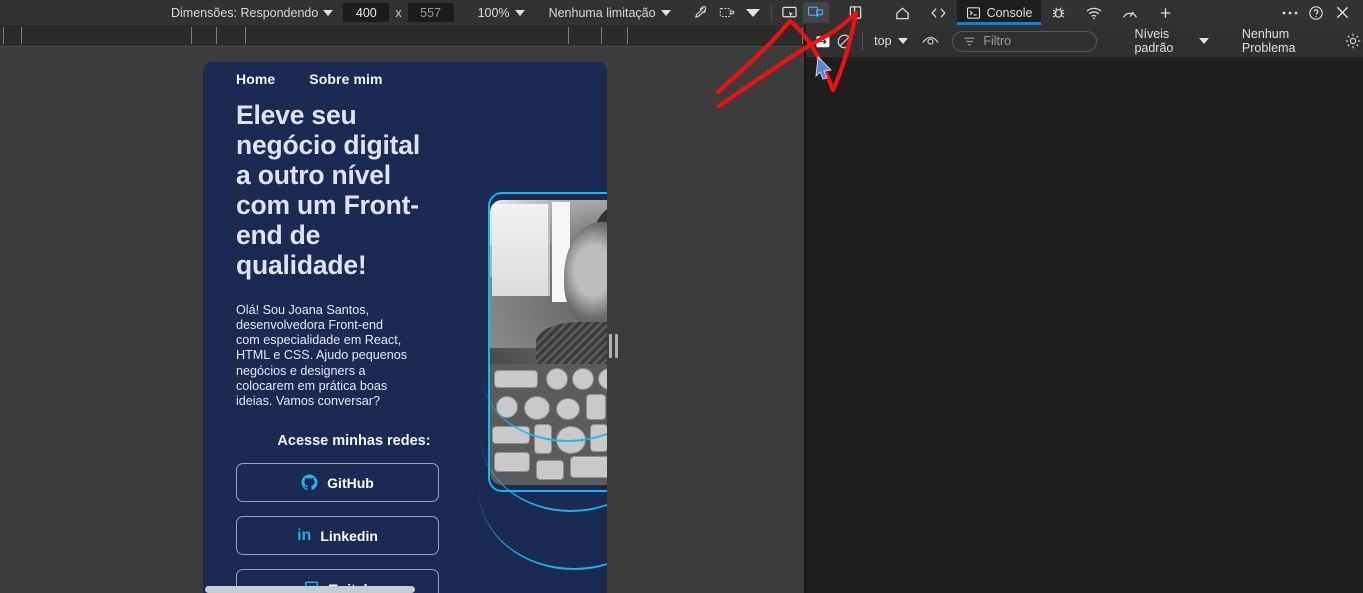 The image size is (1363, 593). What do you see at coordinates (345, 79) in the screenshot?
I see `nav-link-sobre-mim: Sobre mim` at bounding box center [345, 79].